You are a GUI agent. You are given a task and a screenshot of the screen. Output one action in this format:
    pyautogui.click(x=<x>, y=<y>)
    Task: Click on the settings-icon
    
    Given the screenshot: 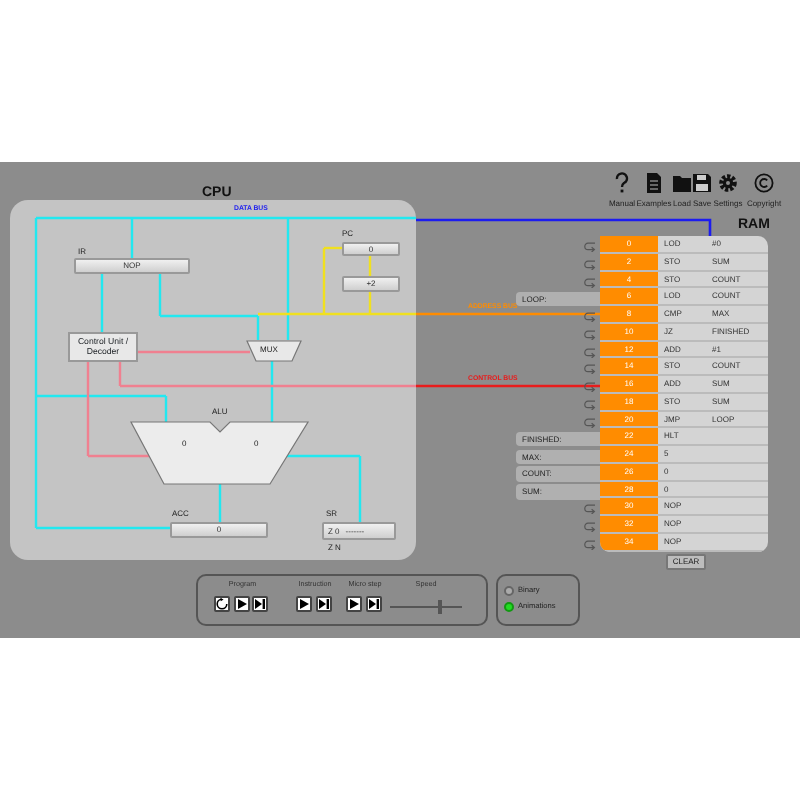 What is the action you would take?
    pyautogui.click(x=728, y=183)
    